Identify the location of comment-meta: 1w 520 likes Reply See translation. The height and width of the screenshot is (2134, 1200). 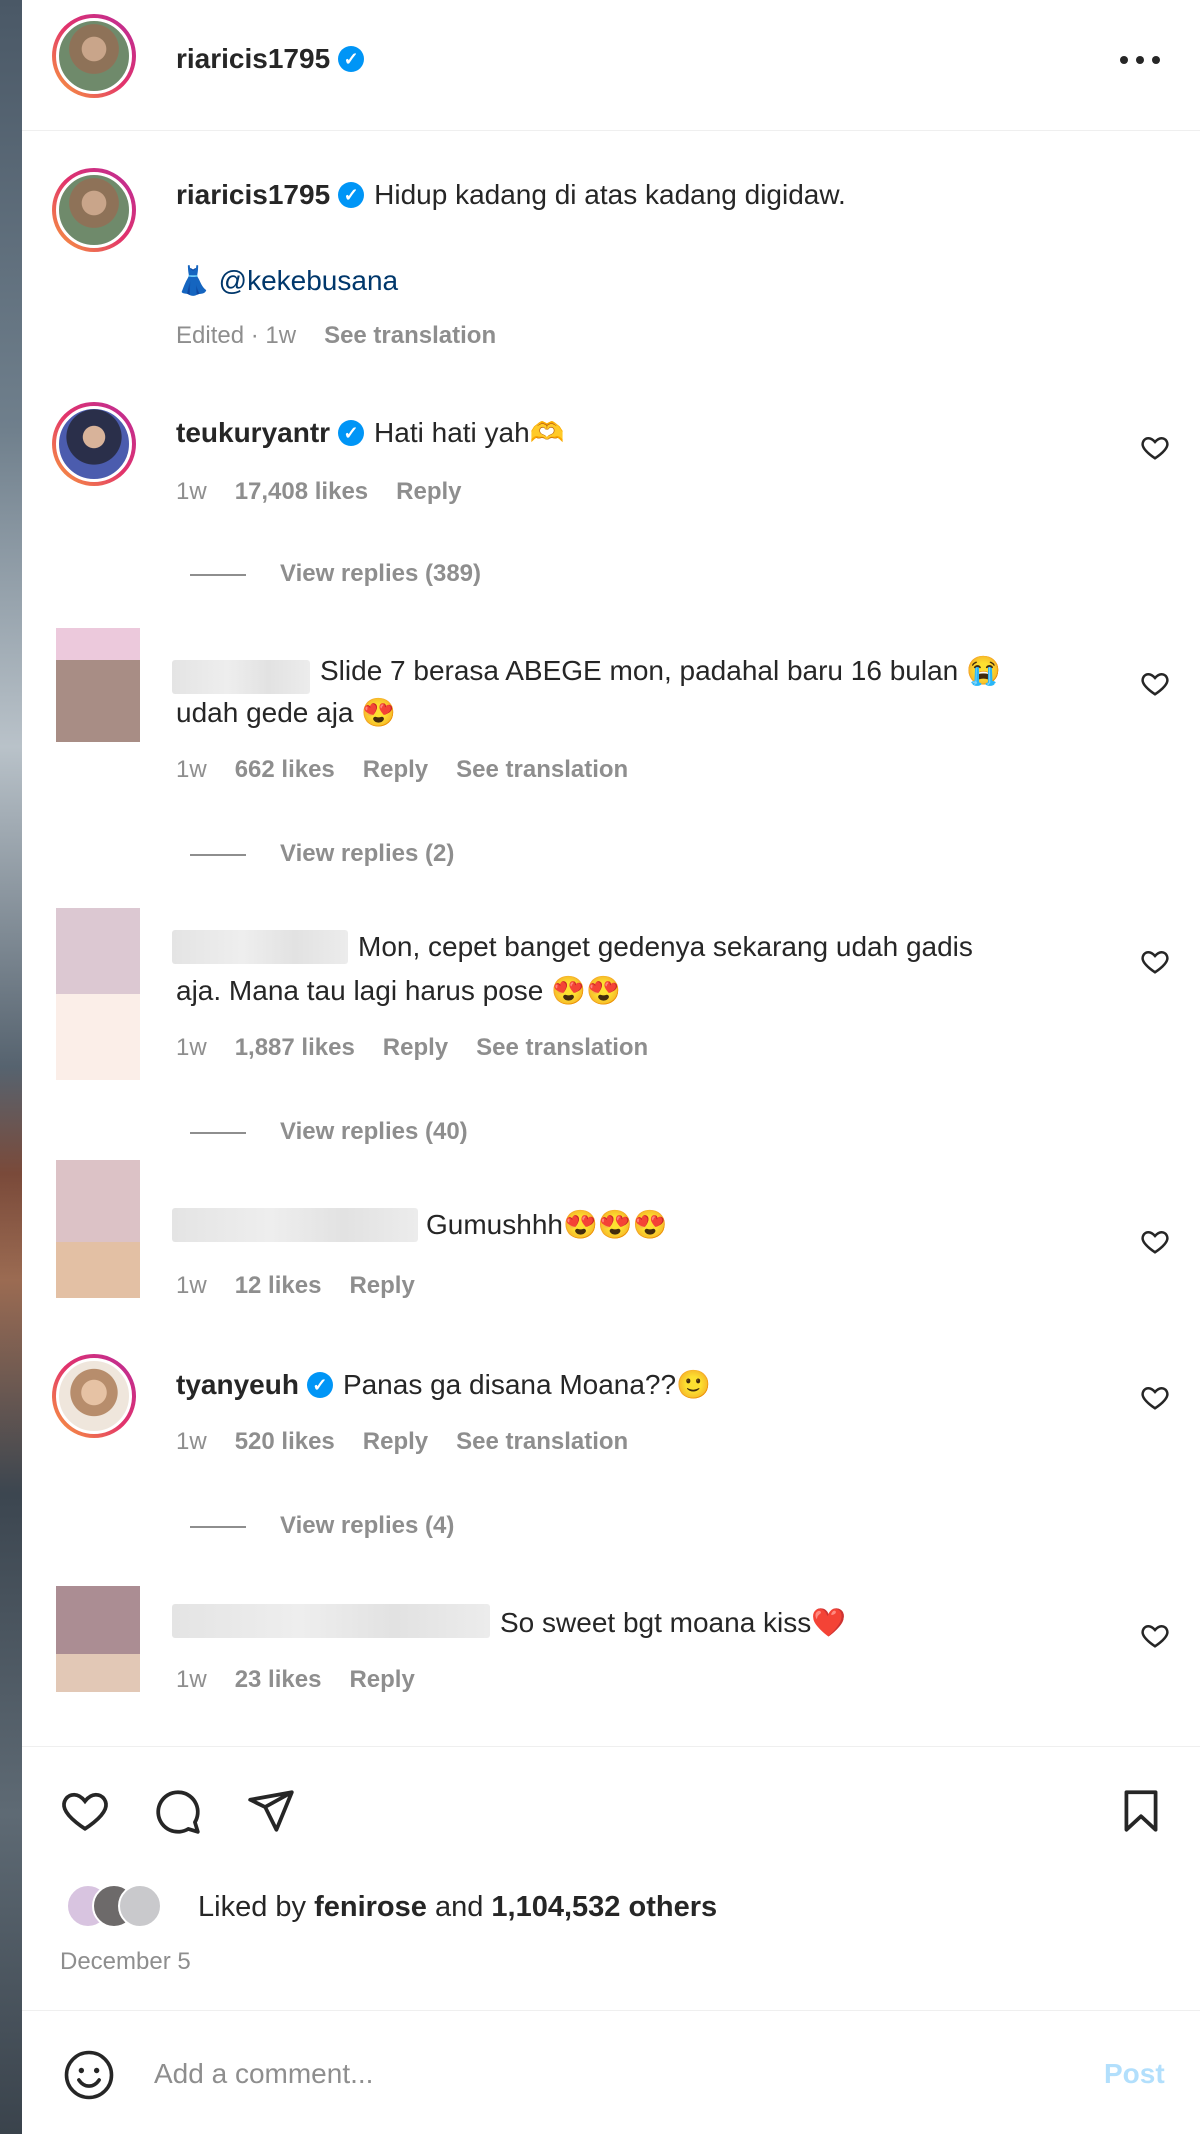
(416, 1442).